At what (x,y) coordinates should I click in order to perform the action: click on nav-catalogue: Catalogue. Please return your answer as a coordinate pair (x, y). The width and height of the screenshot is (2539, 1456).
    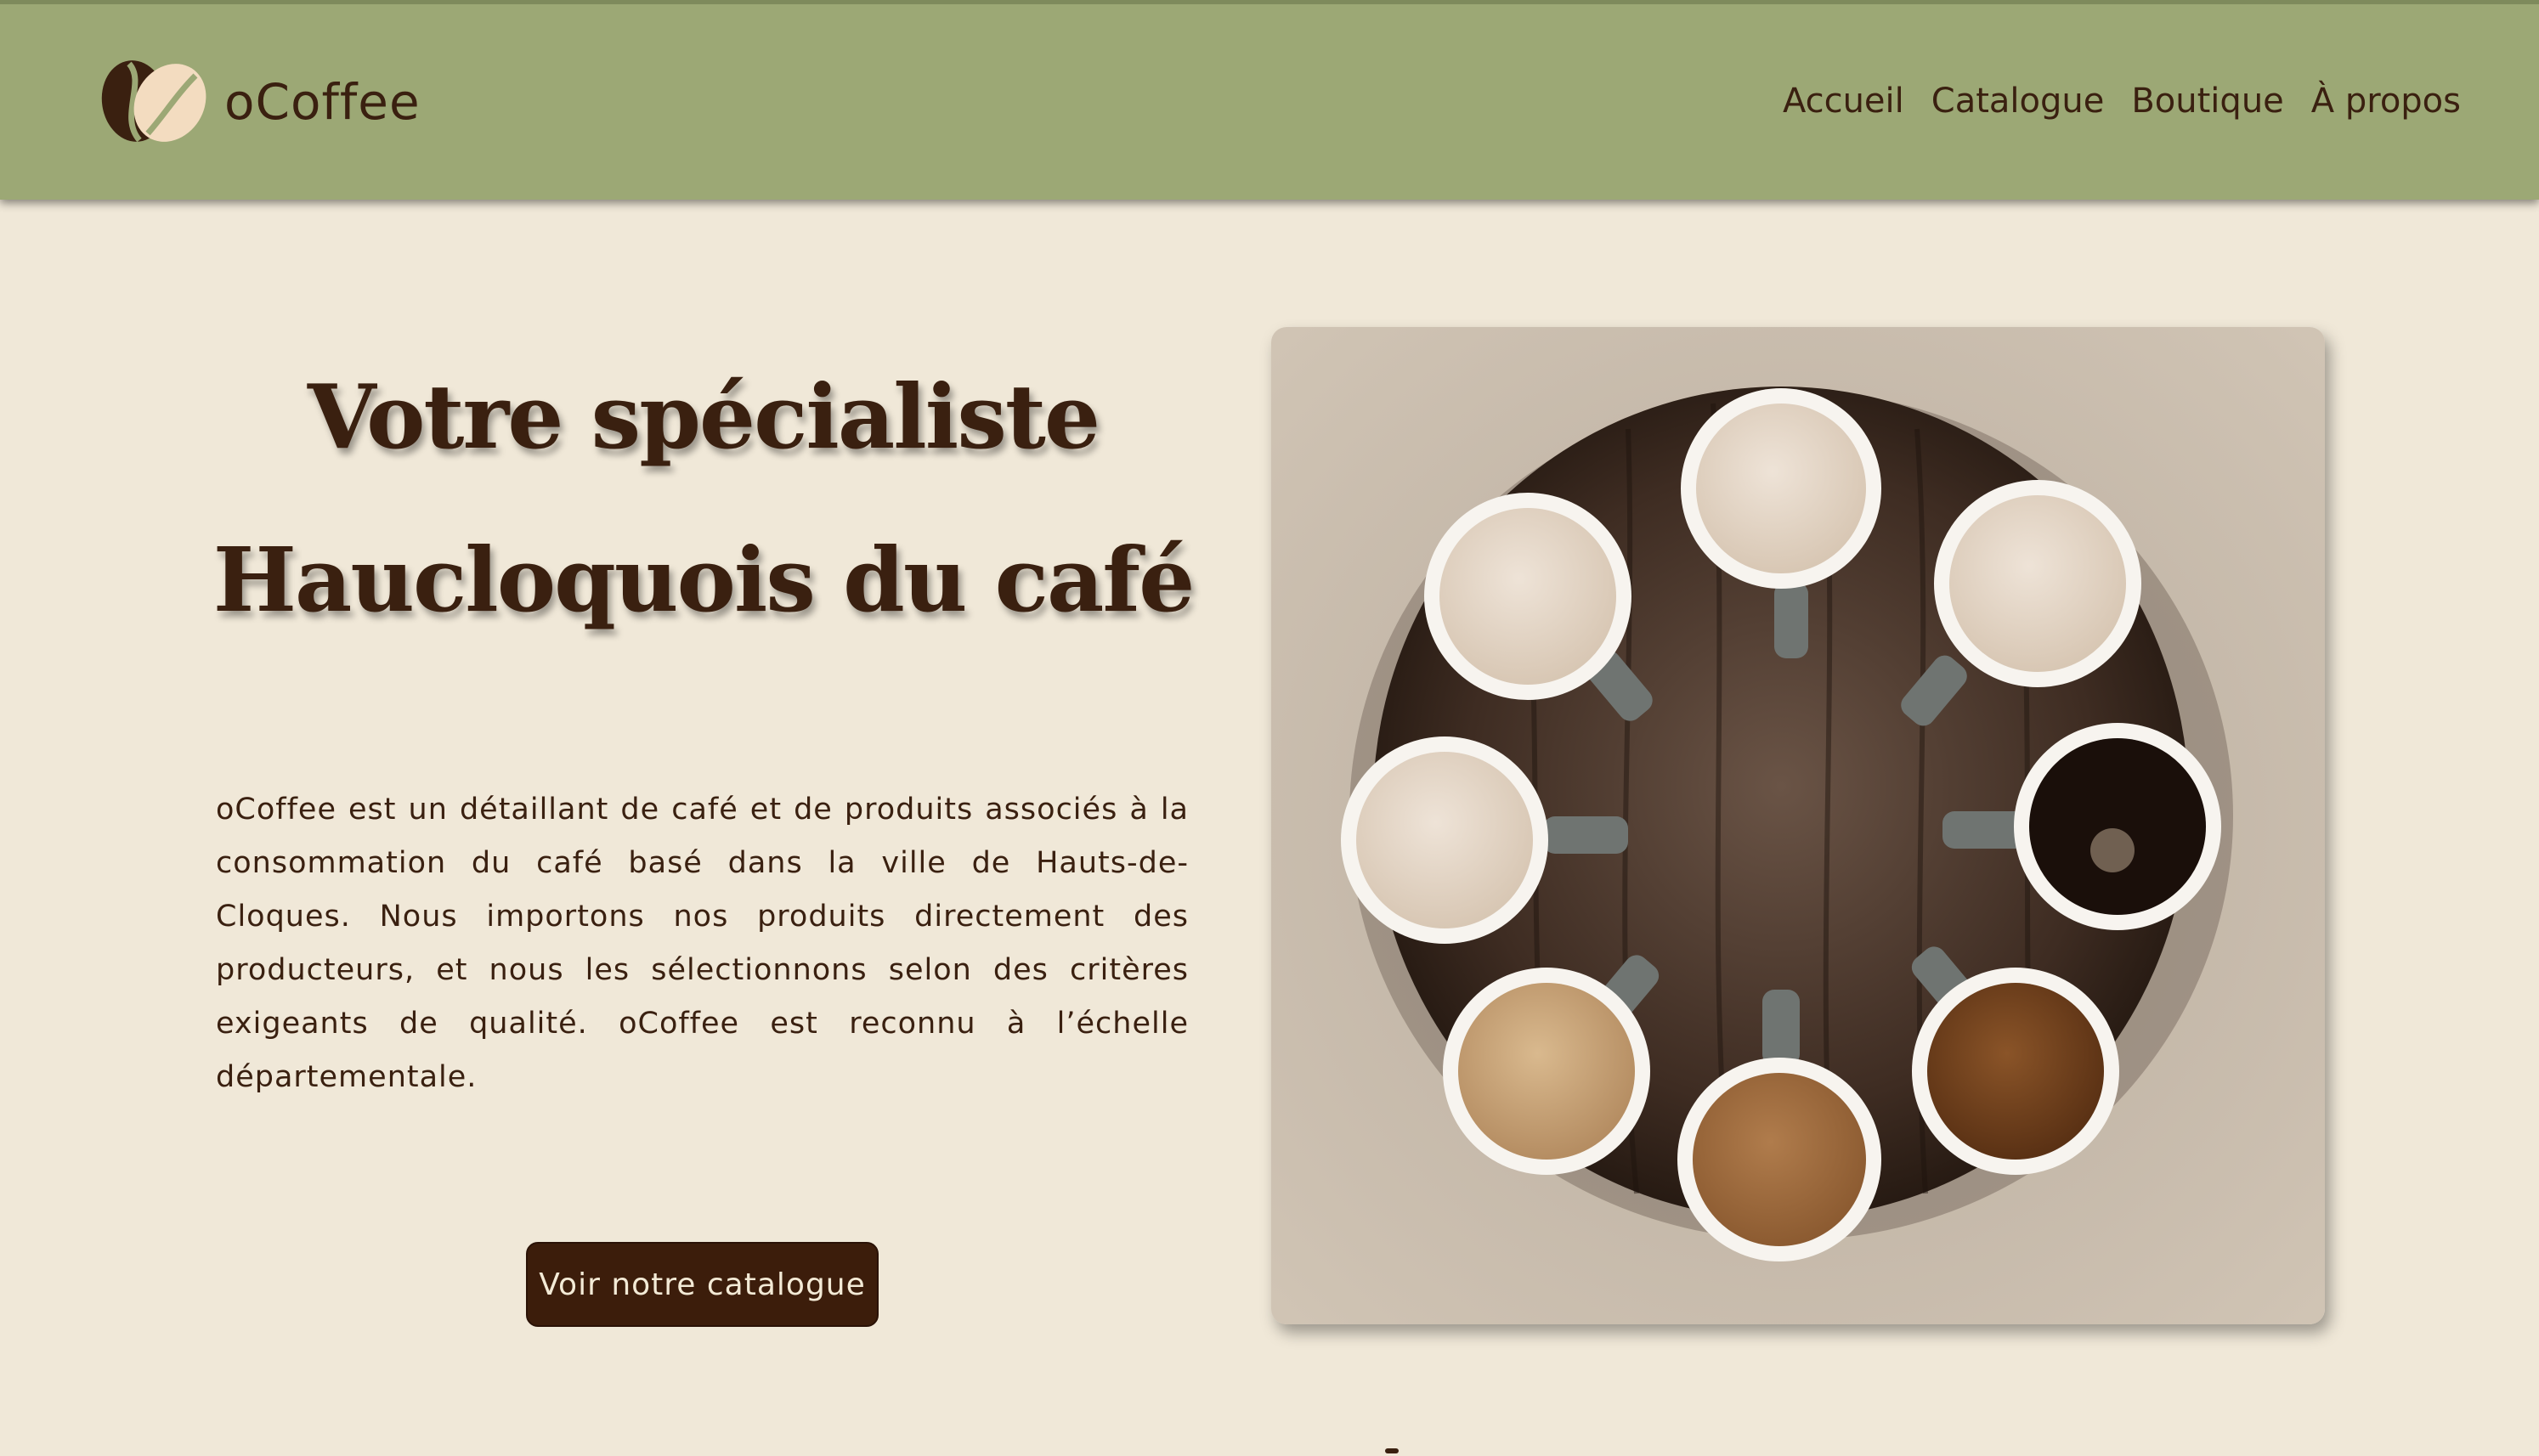
    Looking at the image, I should click on (2018, 101).